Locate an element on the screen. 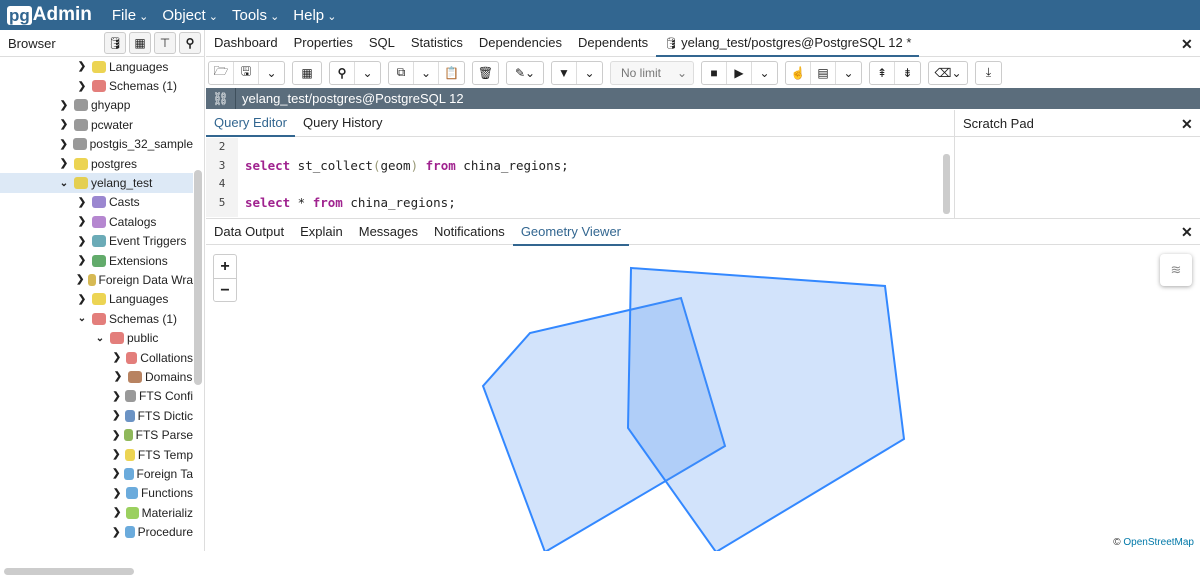  tree-node: ❯ Foreign Ta is located at coordinates (96, 473).